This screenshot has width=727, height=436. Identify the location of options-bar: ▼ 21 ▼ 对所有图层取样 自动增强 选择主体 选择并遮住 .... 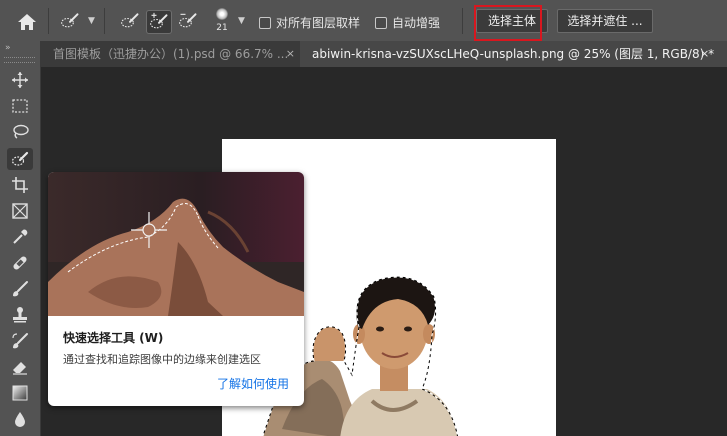
(363, 21).